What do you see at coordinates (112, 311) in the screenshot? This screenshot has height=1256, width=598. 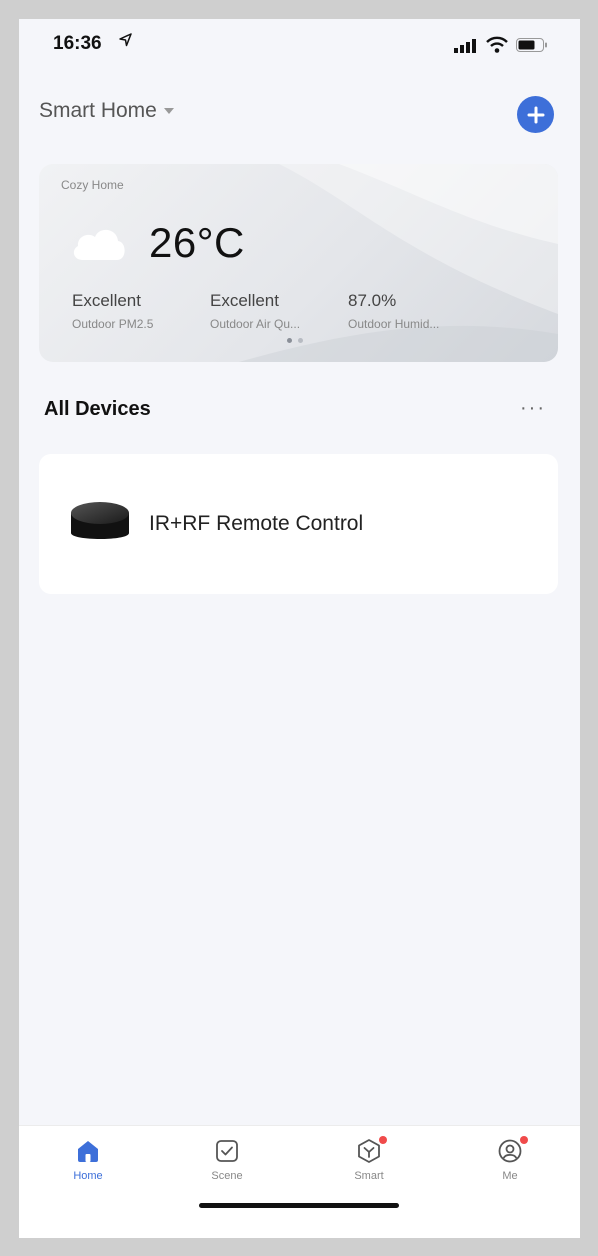 I see `stat-pm25: Excellent Outdoor PM2.5` at bounding box center [112, 311].